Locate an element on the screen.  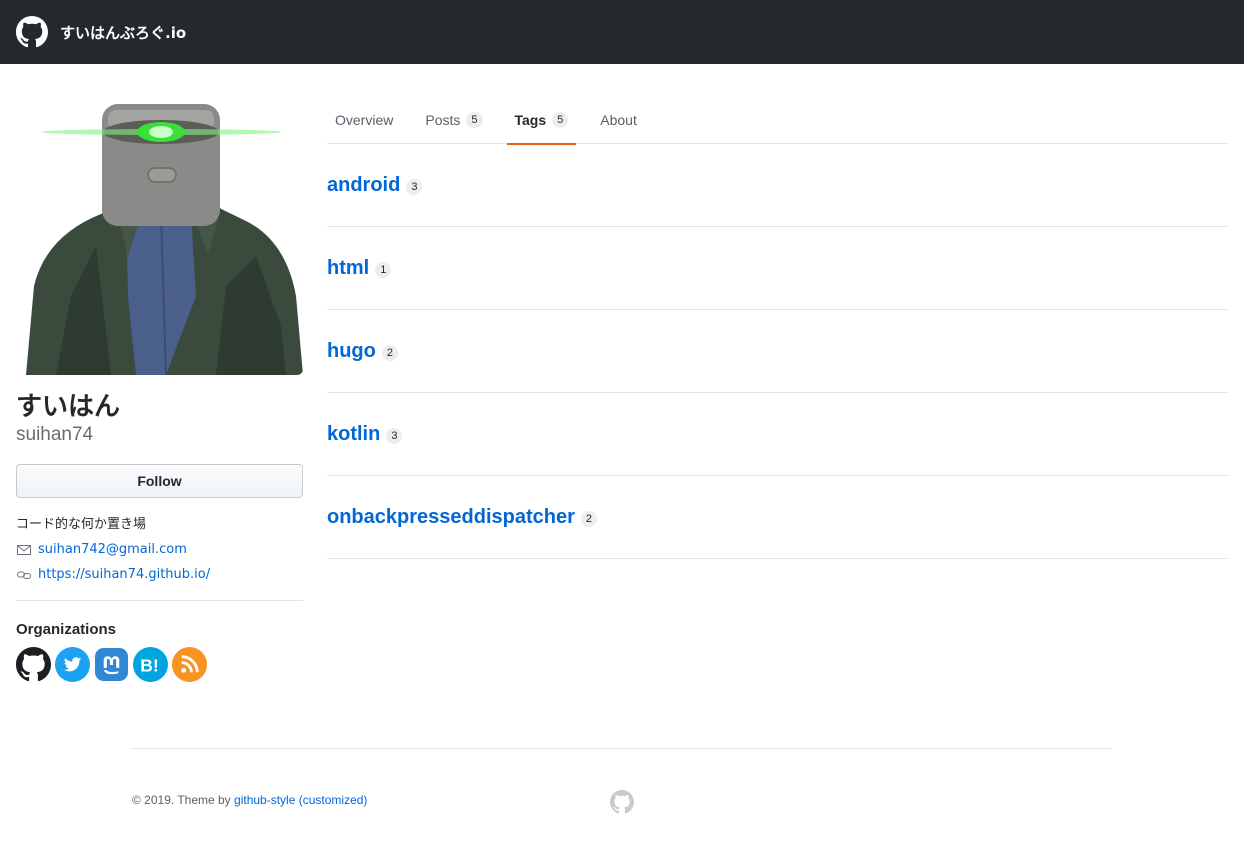
tab-overview: Overview is located at coordinates (364, 121).